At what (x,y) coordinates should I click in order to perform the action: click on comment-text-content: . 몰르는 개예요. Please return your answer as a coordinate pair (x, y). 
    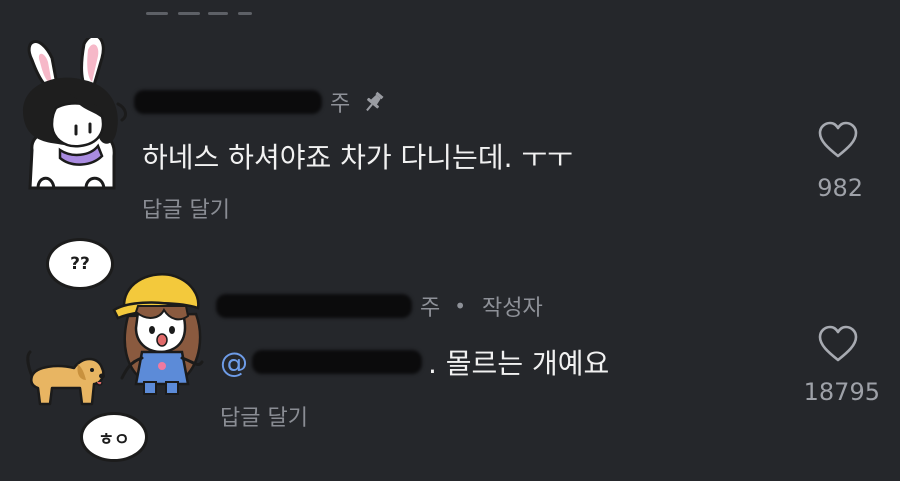
    Looking at the image, I should click on (519, 363).